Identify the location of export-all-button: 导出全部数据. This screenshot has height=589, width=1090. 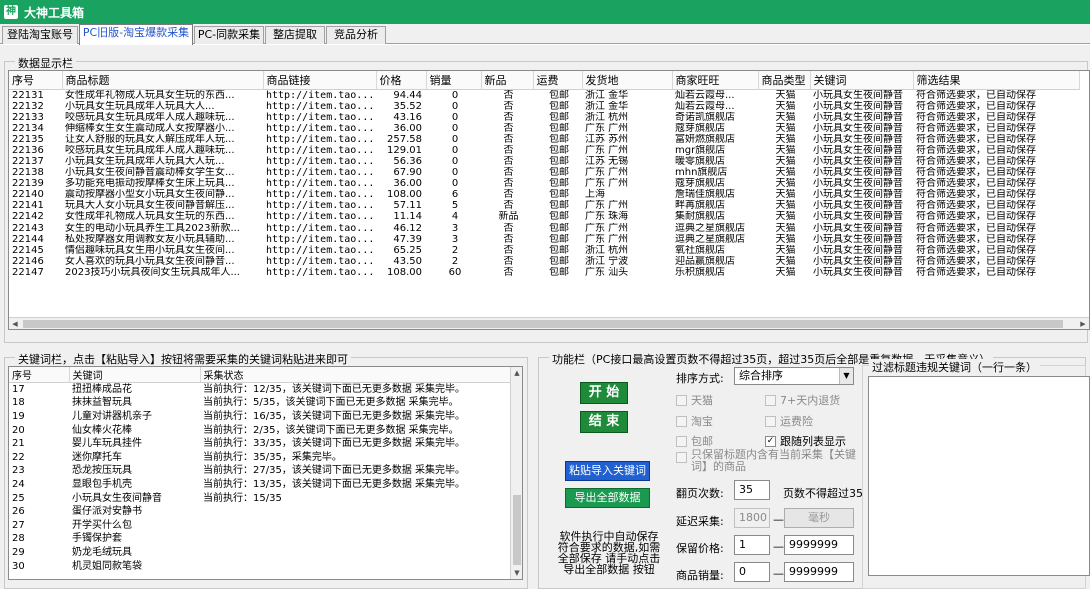
(607, 498).